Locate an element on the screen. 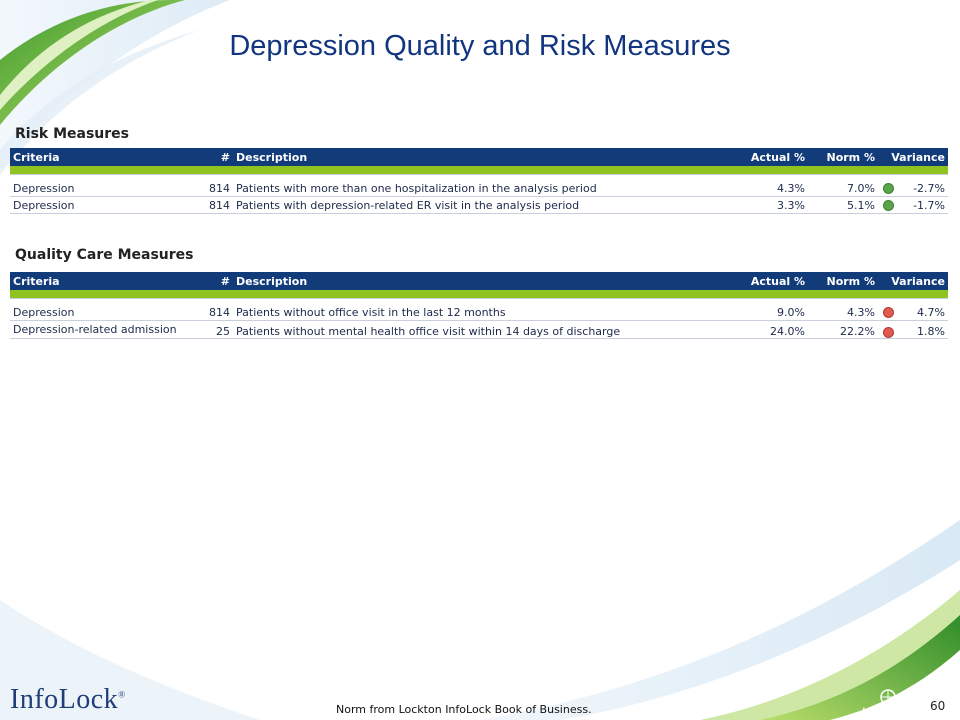 Image resolution: width=960 pixels, height=720 pixels. norm-cell: 7.0% is located at coordinates (843, 188).